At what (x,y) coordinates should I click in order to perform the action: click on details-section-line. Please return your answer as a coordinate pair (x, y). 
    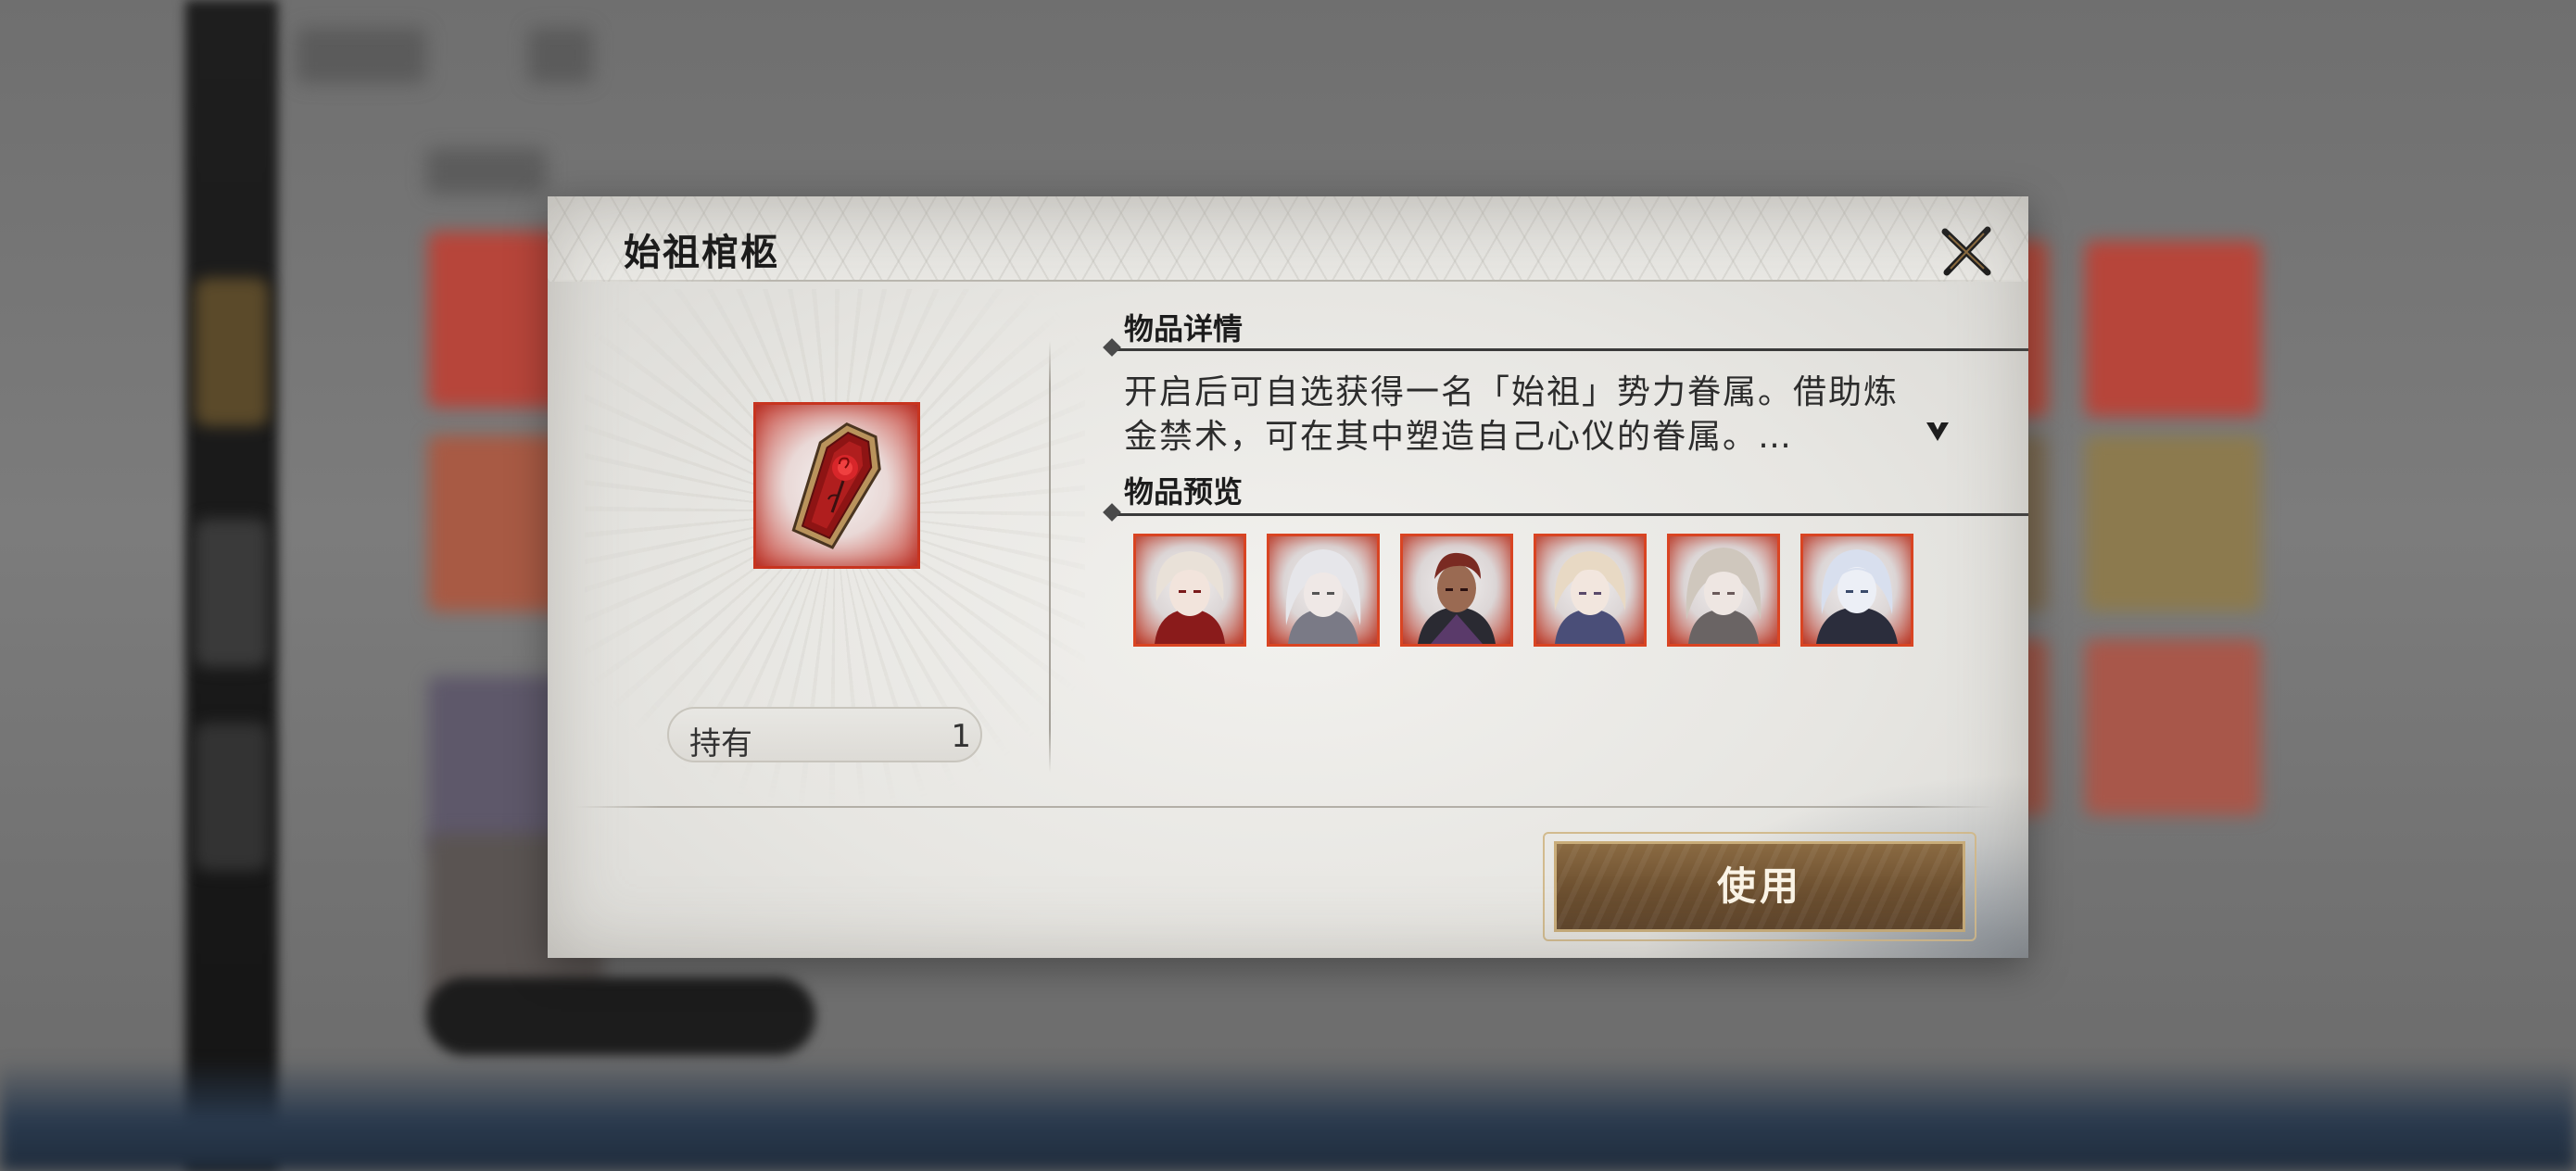
    Looking at the image, I should click on (1570, 350).